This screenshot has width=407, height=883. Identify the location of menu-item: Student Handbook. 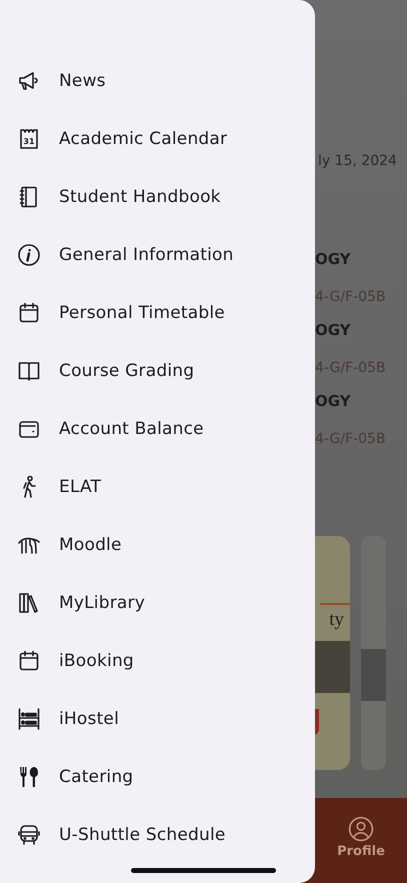
(140, 197).